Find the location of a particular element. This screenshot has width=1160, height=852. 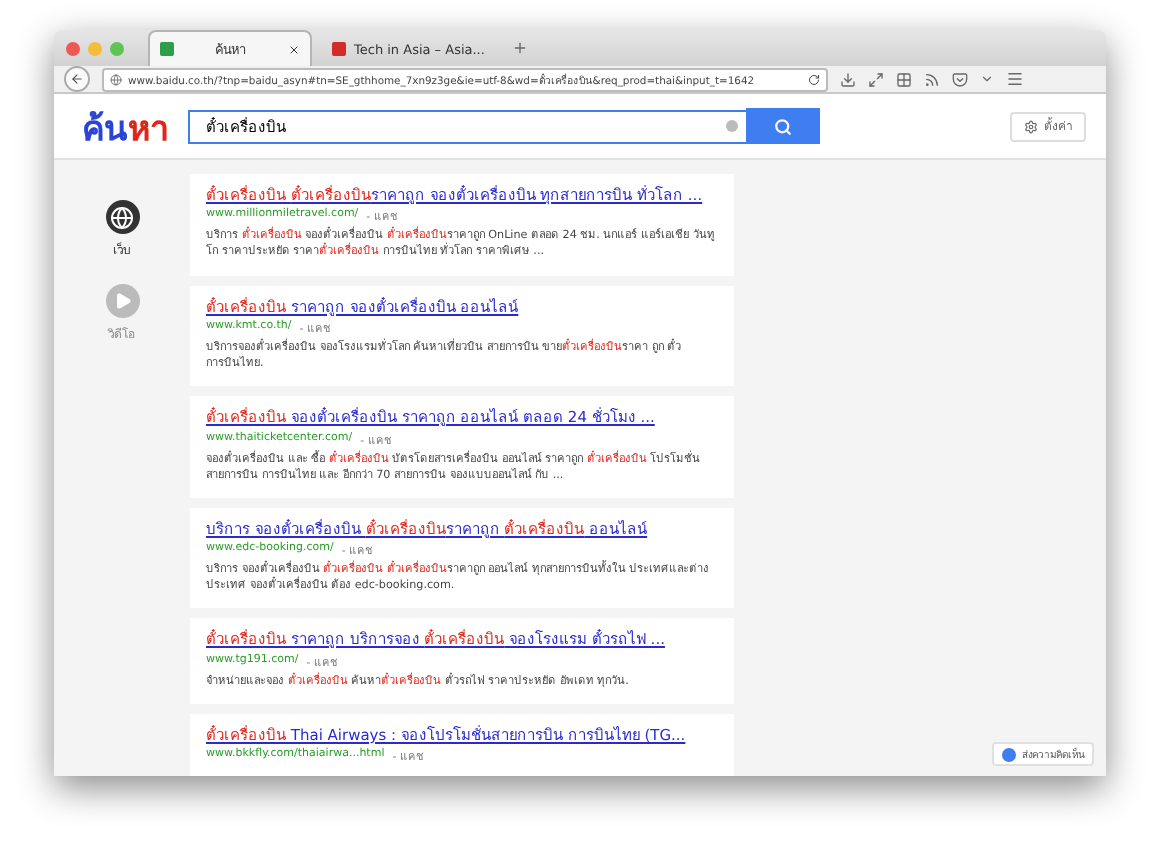

new-tab-icon is located at coordinates (520, 48).